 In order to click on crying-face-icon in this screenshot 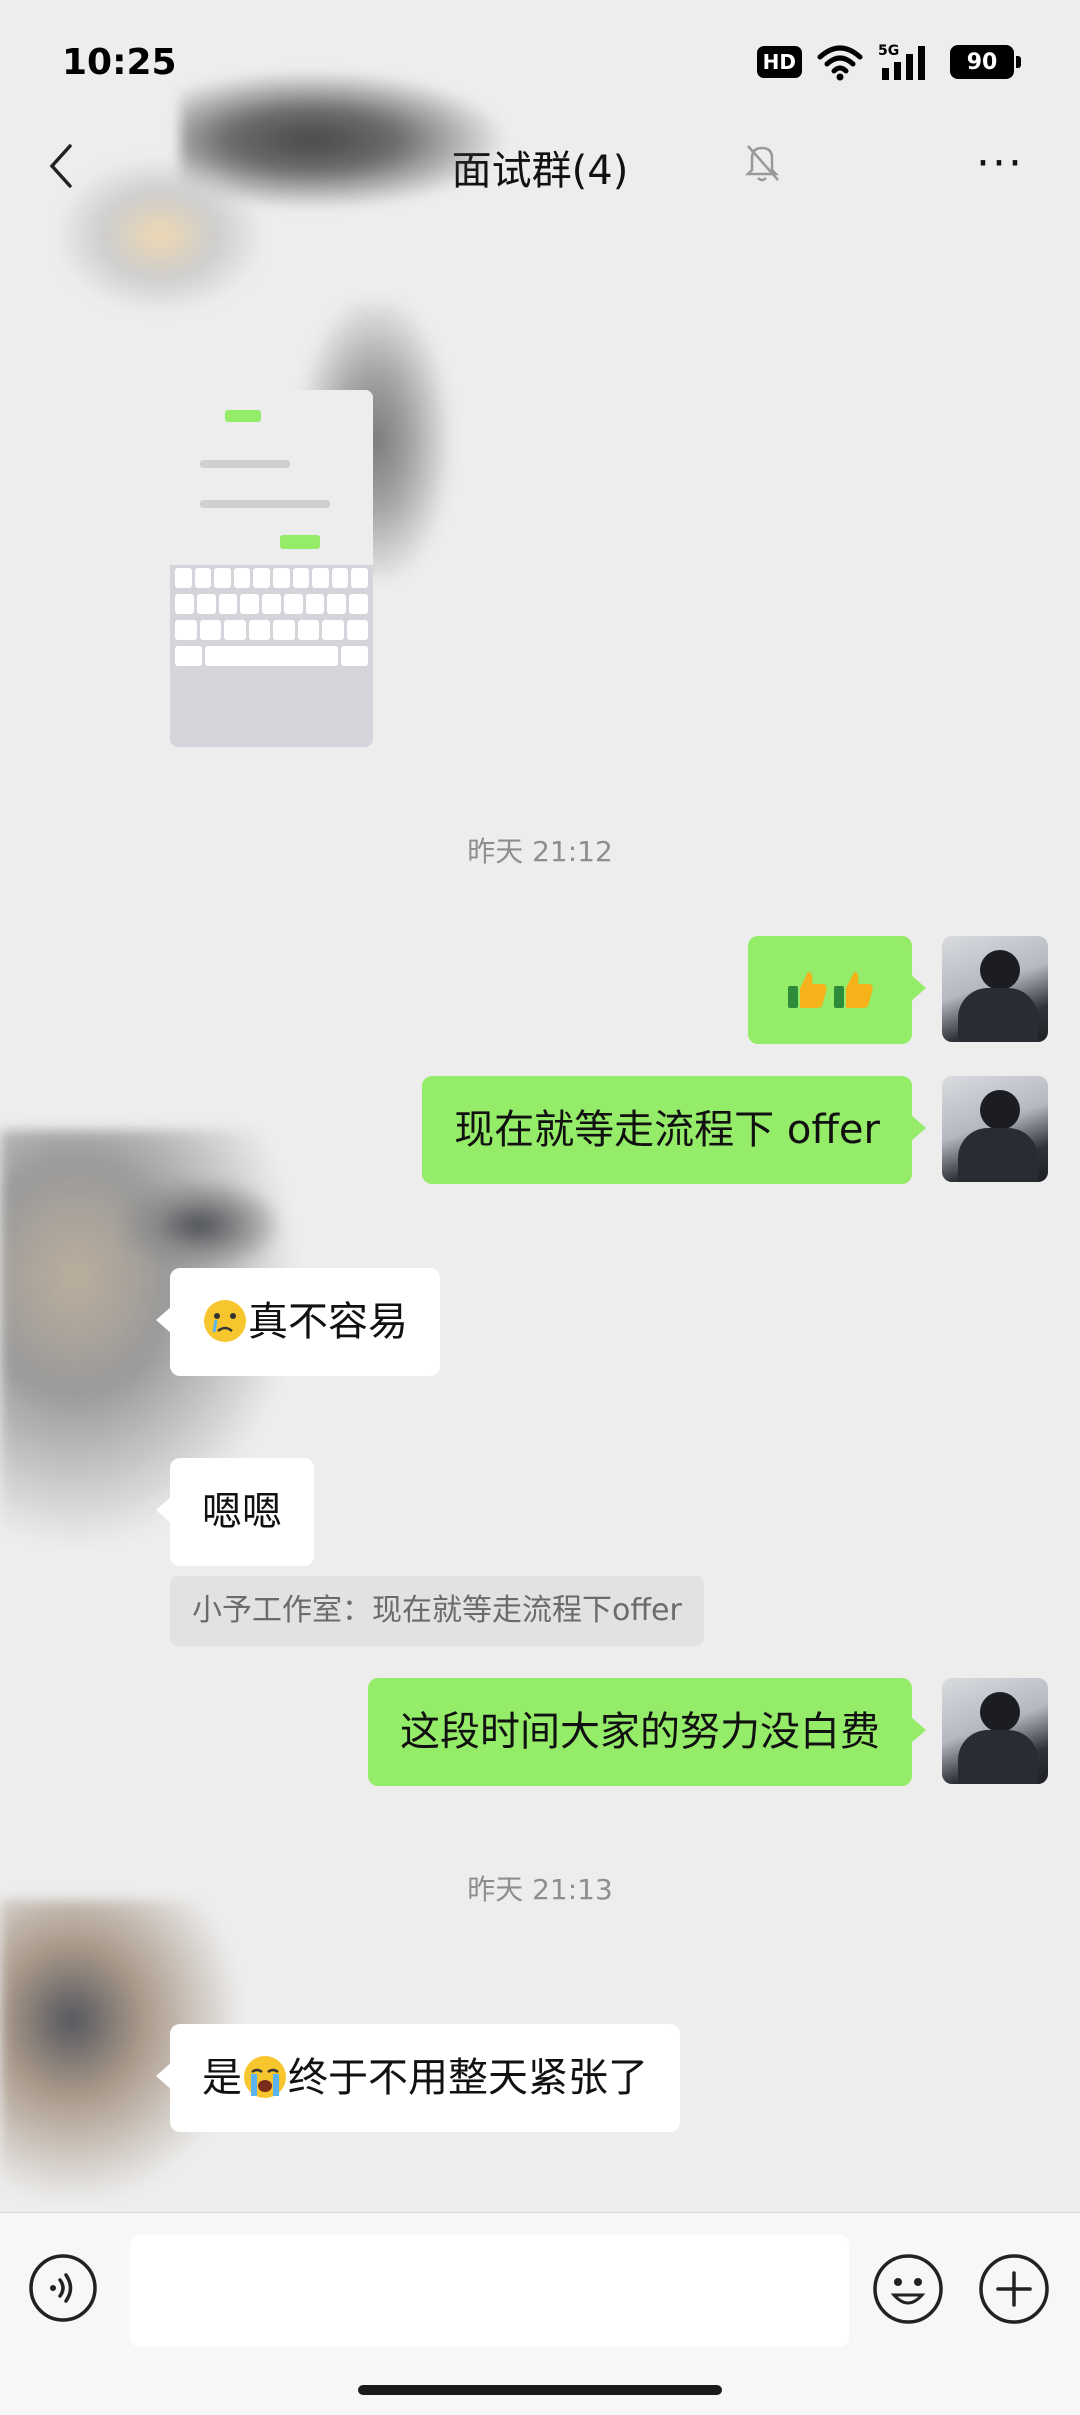, I will do `click(225, 1321)`.